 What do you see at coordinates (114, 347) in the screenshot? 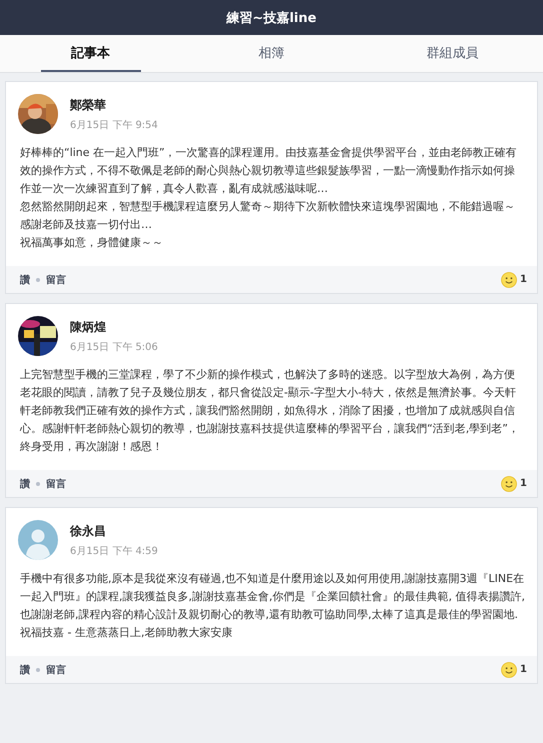
I see `post-time: 6月15日 下午 5:06` at bounding box center [114, 347].